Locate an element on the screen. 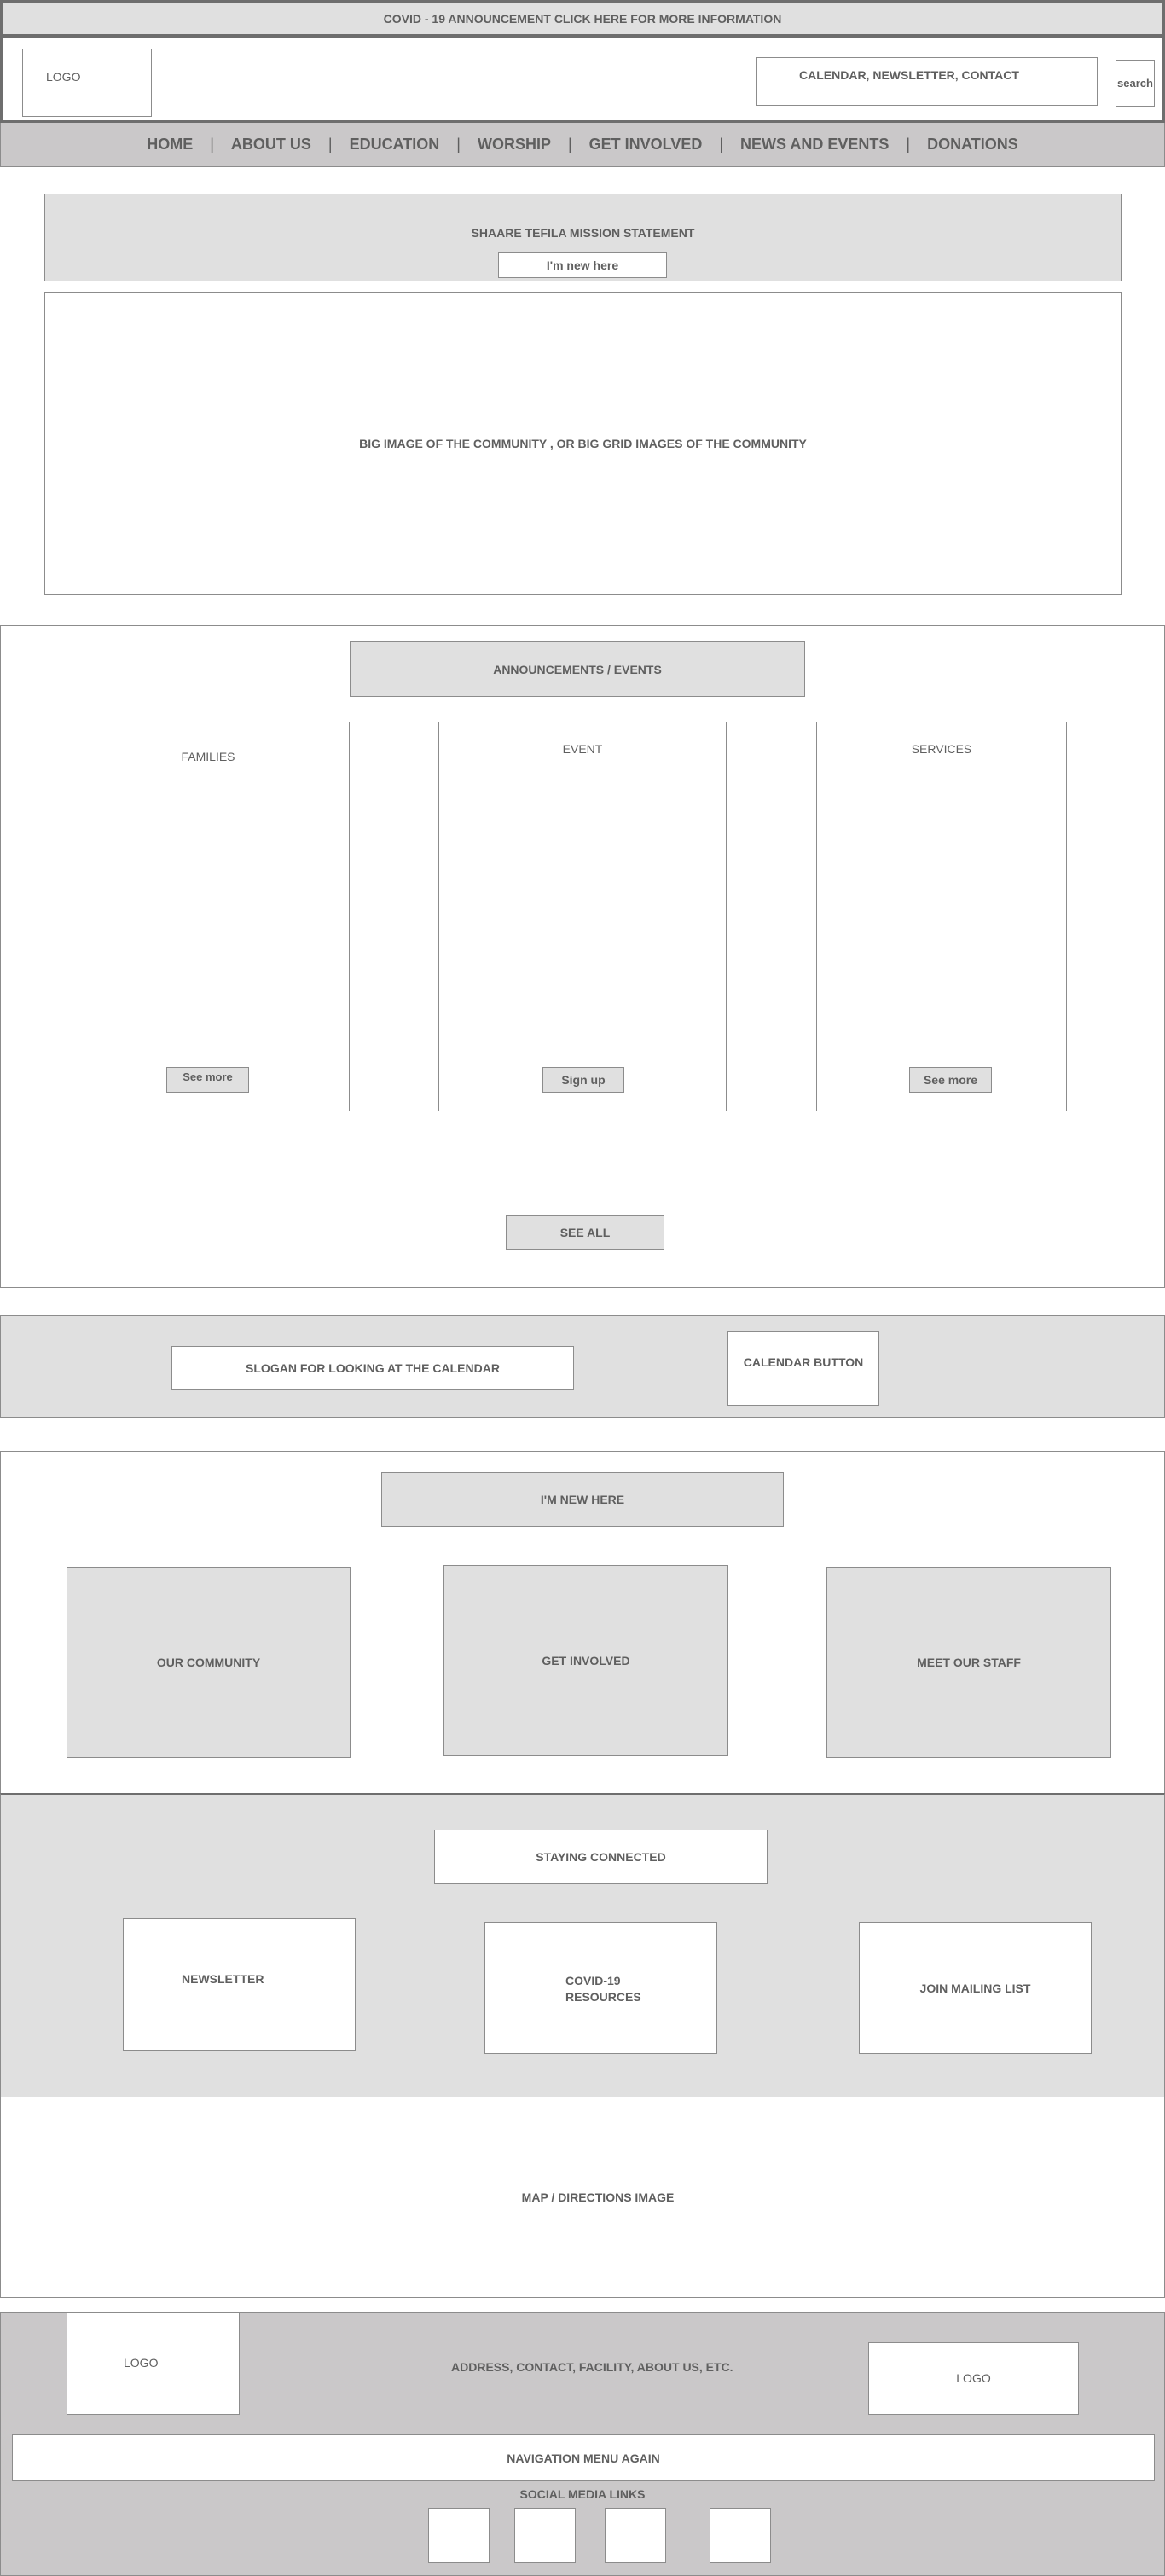  meet-our-staff-label: MEET OUR STAFF is located at coordinates (969, 1662).